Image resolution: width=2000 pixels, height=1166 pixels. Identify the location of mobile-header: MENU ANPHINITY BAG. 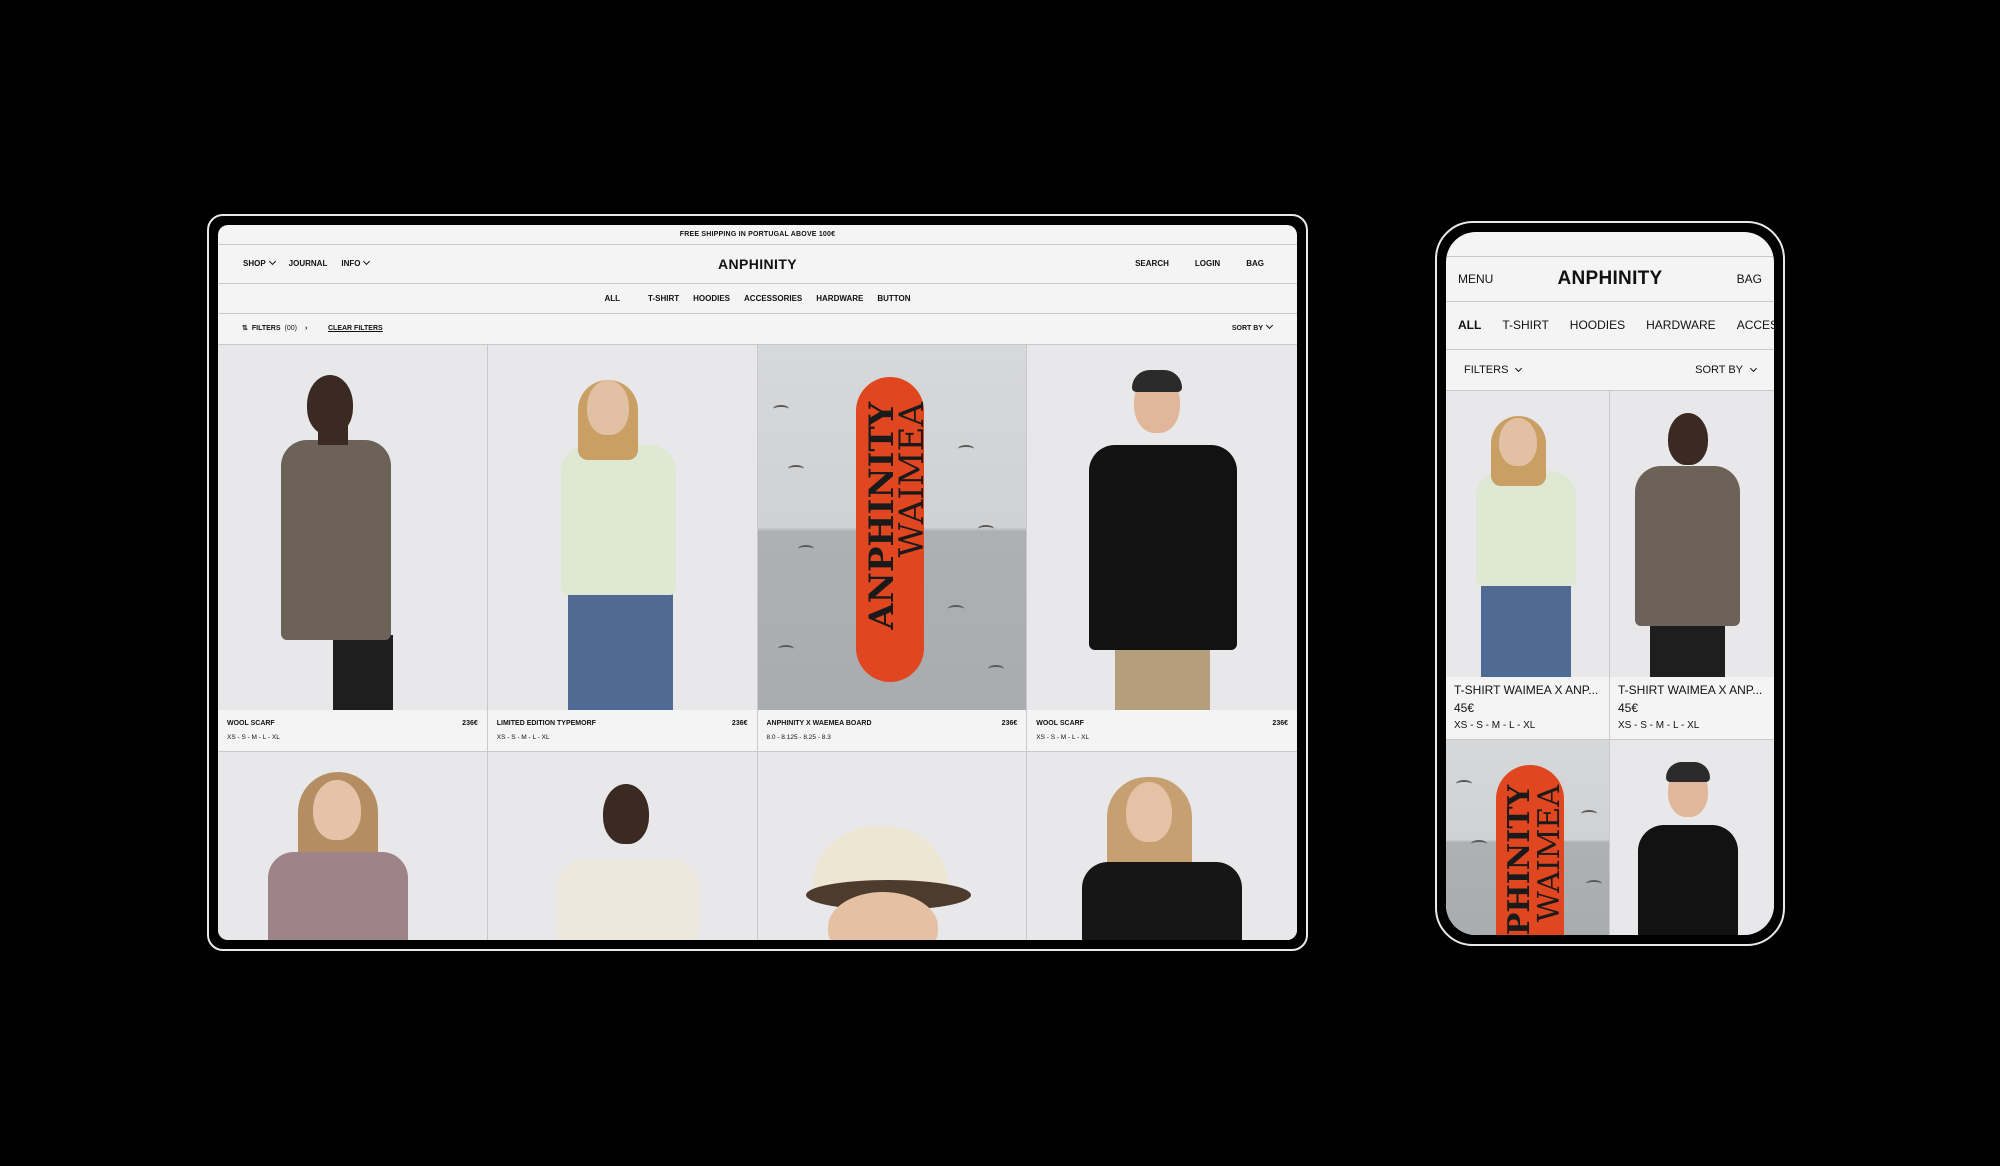
(1610, 279).